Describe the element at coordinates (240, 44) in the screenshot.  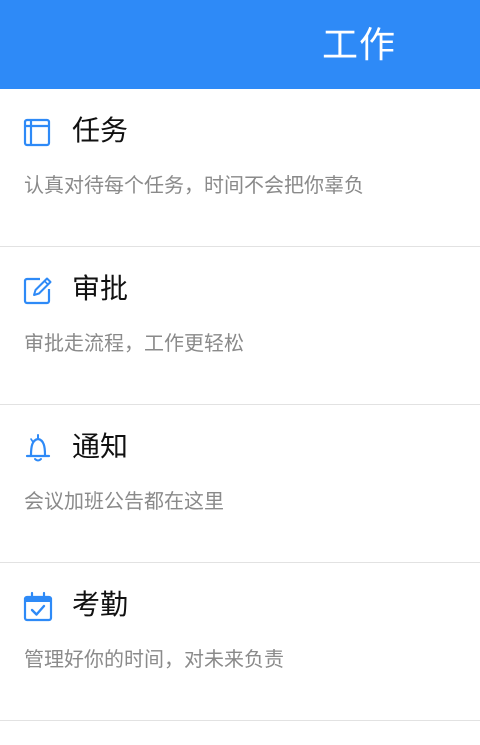
I see `app-header: 工作` at that location.